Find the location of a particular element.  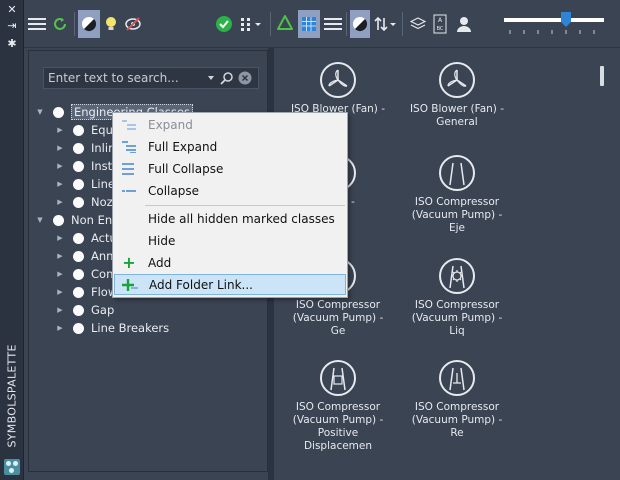

context-menu-item: Full Expand is located at coordinates (230, 146).